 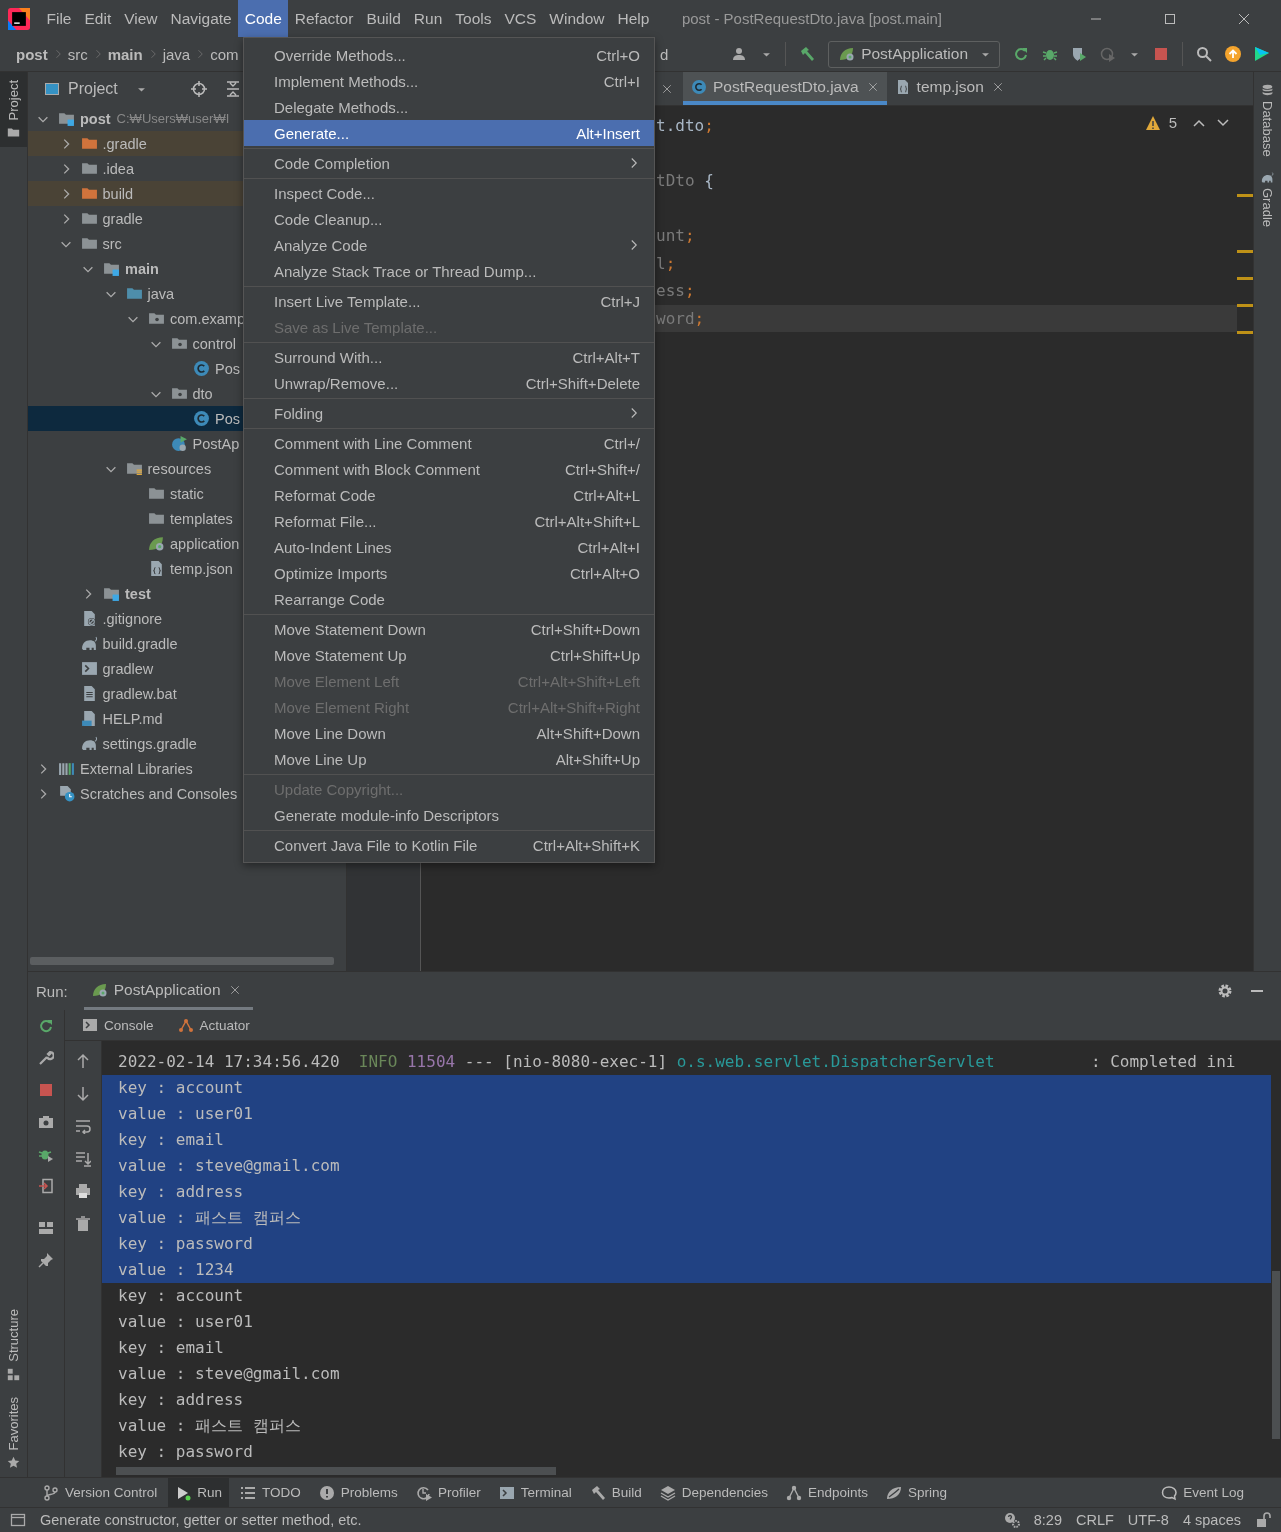 I want to click on triangle-logo-icon, so click(x=1262, y=54).